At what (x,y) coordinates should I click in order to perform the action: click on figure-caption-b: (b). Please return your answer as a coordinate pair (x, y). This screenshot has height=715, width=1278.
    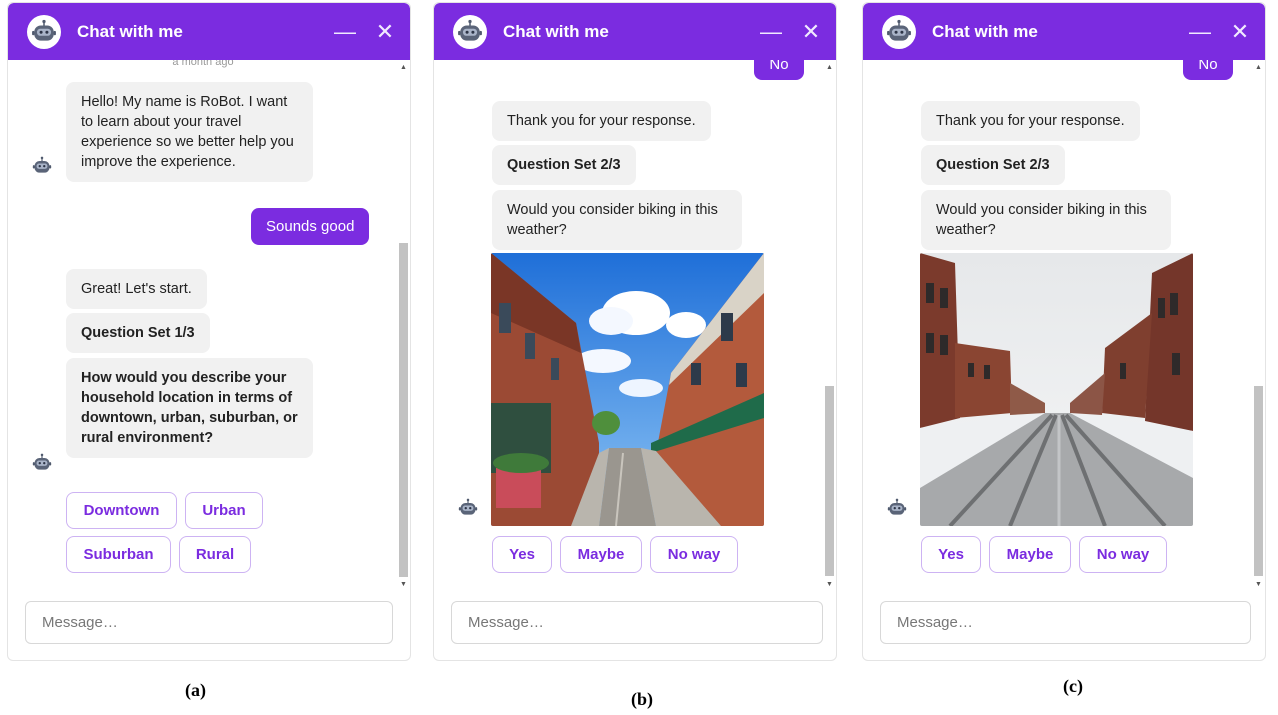
    Looking at the image, I should click on (642, 699).